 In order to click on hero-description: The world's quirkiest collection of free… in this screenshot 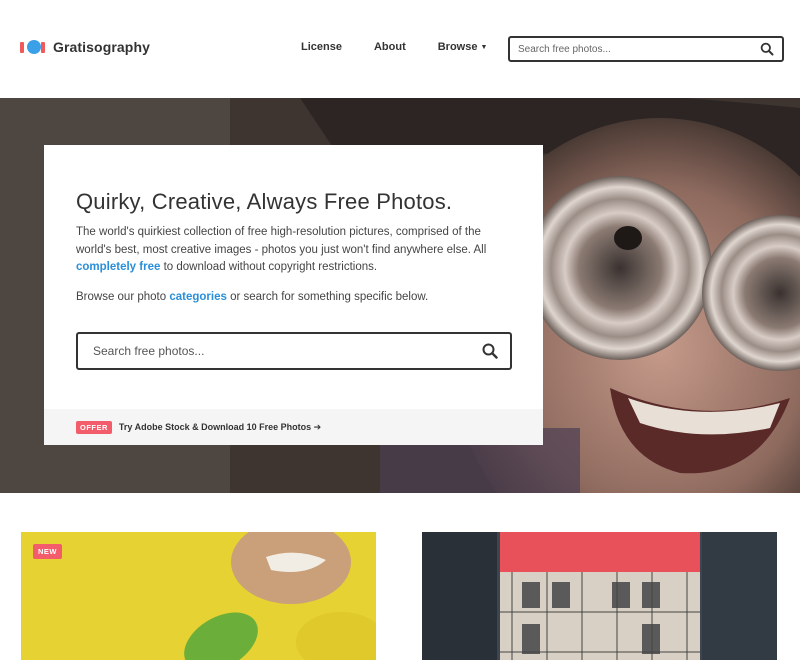, I will do `click(296, 250)`.